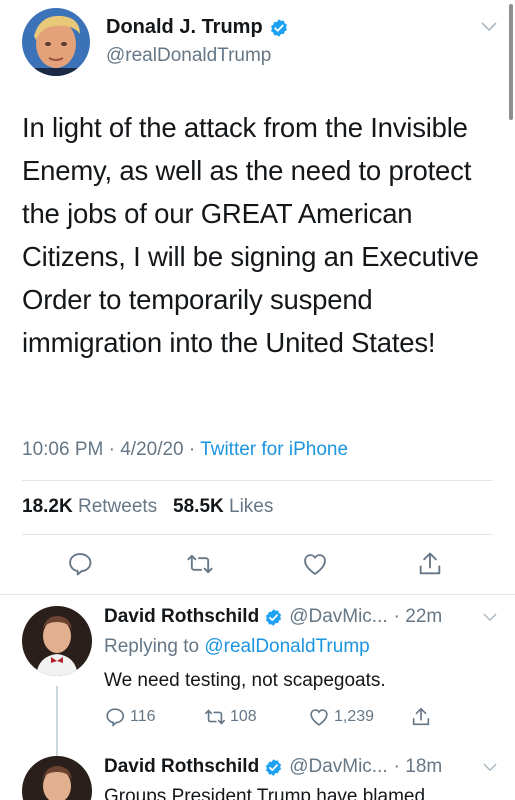 Image resolution: width=515 pixels, height=800 pixels. I want to click on retweets-count: 18.2K, so click(47, 506).